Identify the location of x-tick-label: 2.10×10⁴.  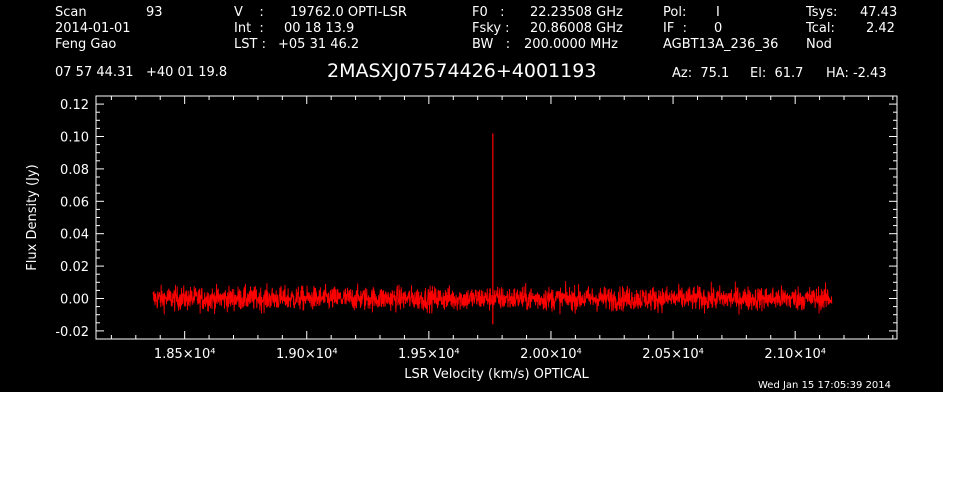
(795, 354).